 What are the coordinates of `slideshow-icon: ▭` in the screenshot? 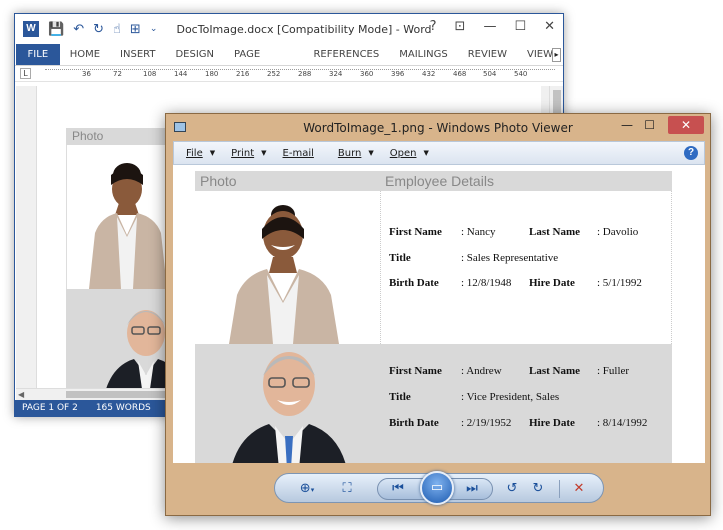 It's located at (437, 488).